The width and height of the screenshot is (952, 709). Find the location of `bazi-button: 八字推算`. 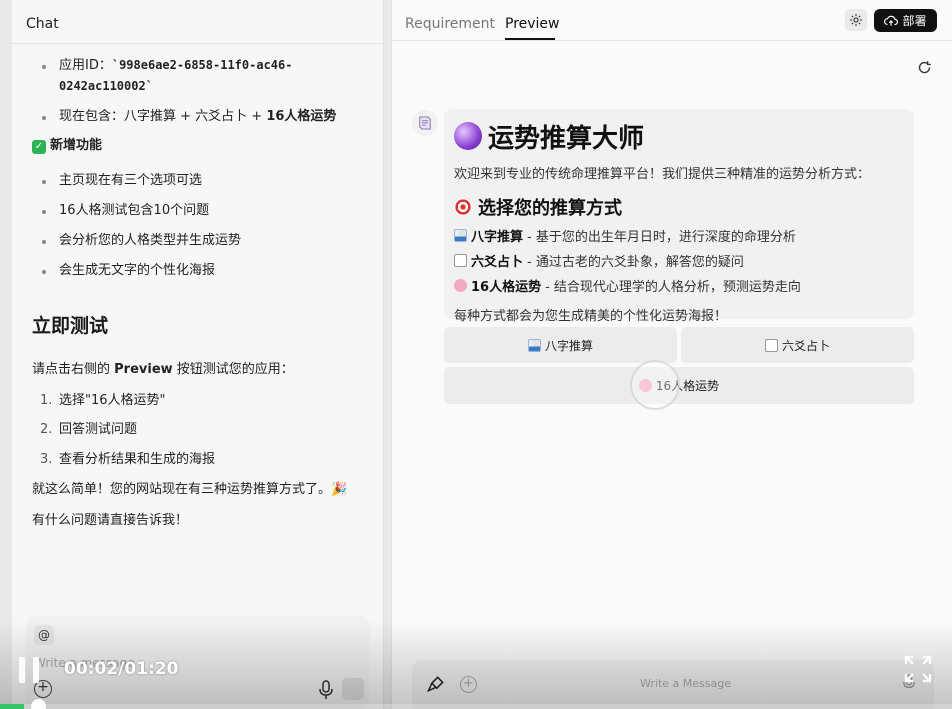

bazi-button: 八字推算 is located at coordinates (560, 345).